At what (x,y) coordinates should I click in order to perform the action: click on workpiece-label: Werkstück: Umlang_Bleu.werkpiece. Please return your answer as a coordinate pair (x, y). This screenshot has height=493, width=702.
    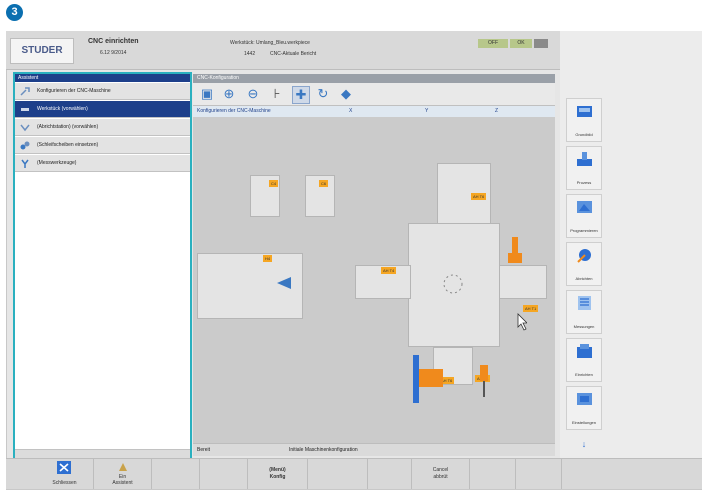
    Looking at the image, I should click on (270, 43).